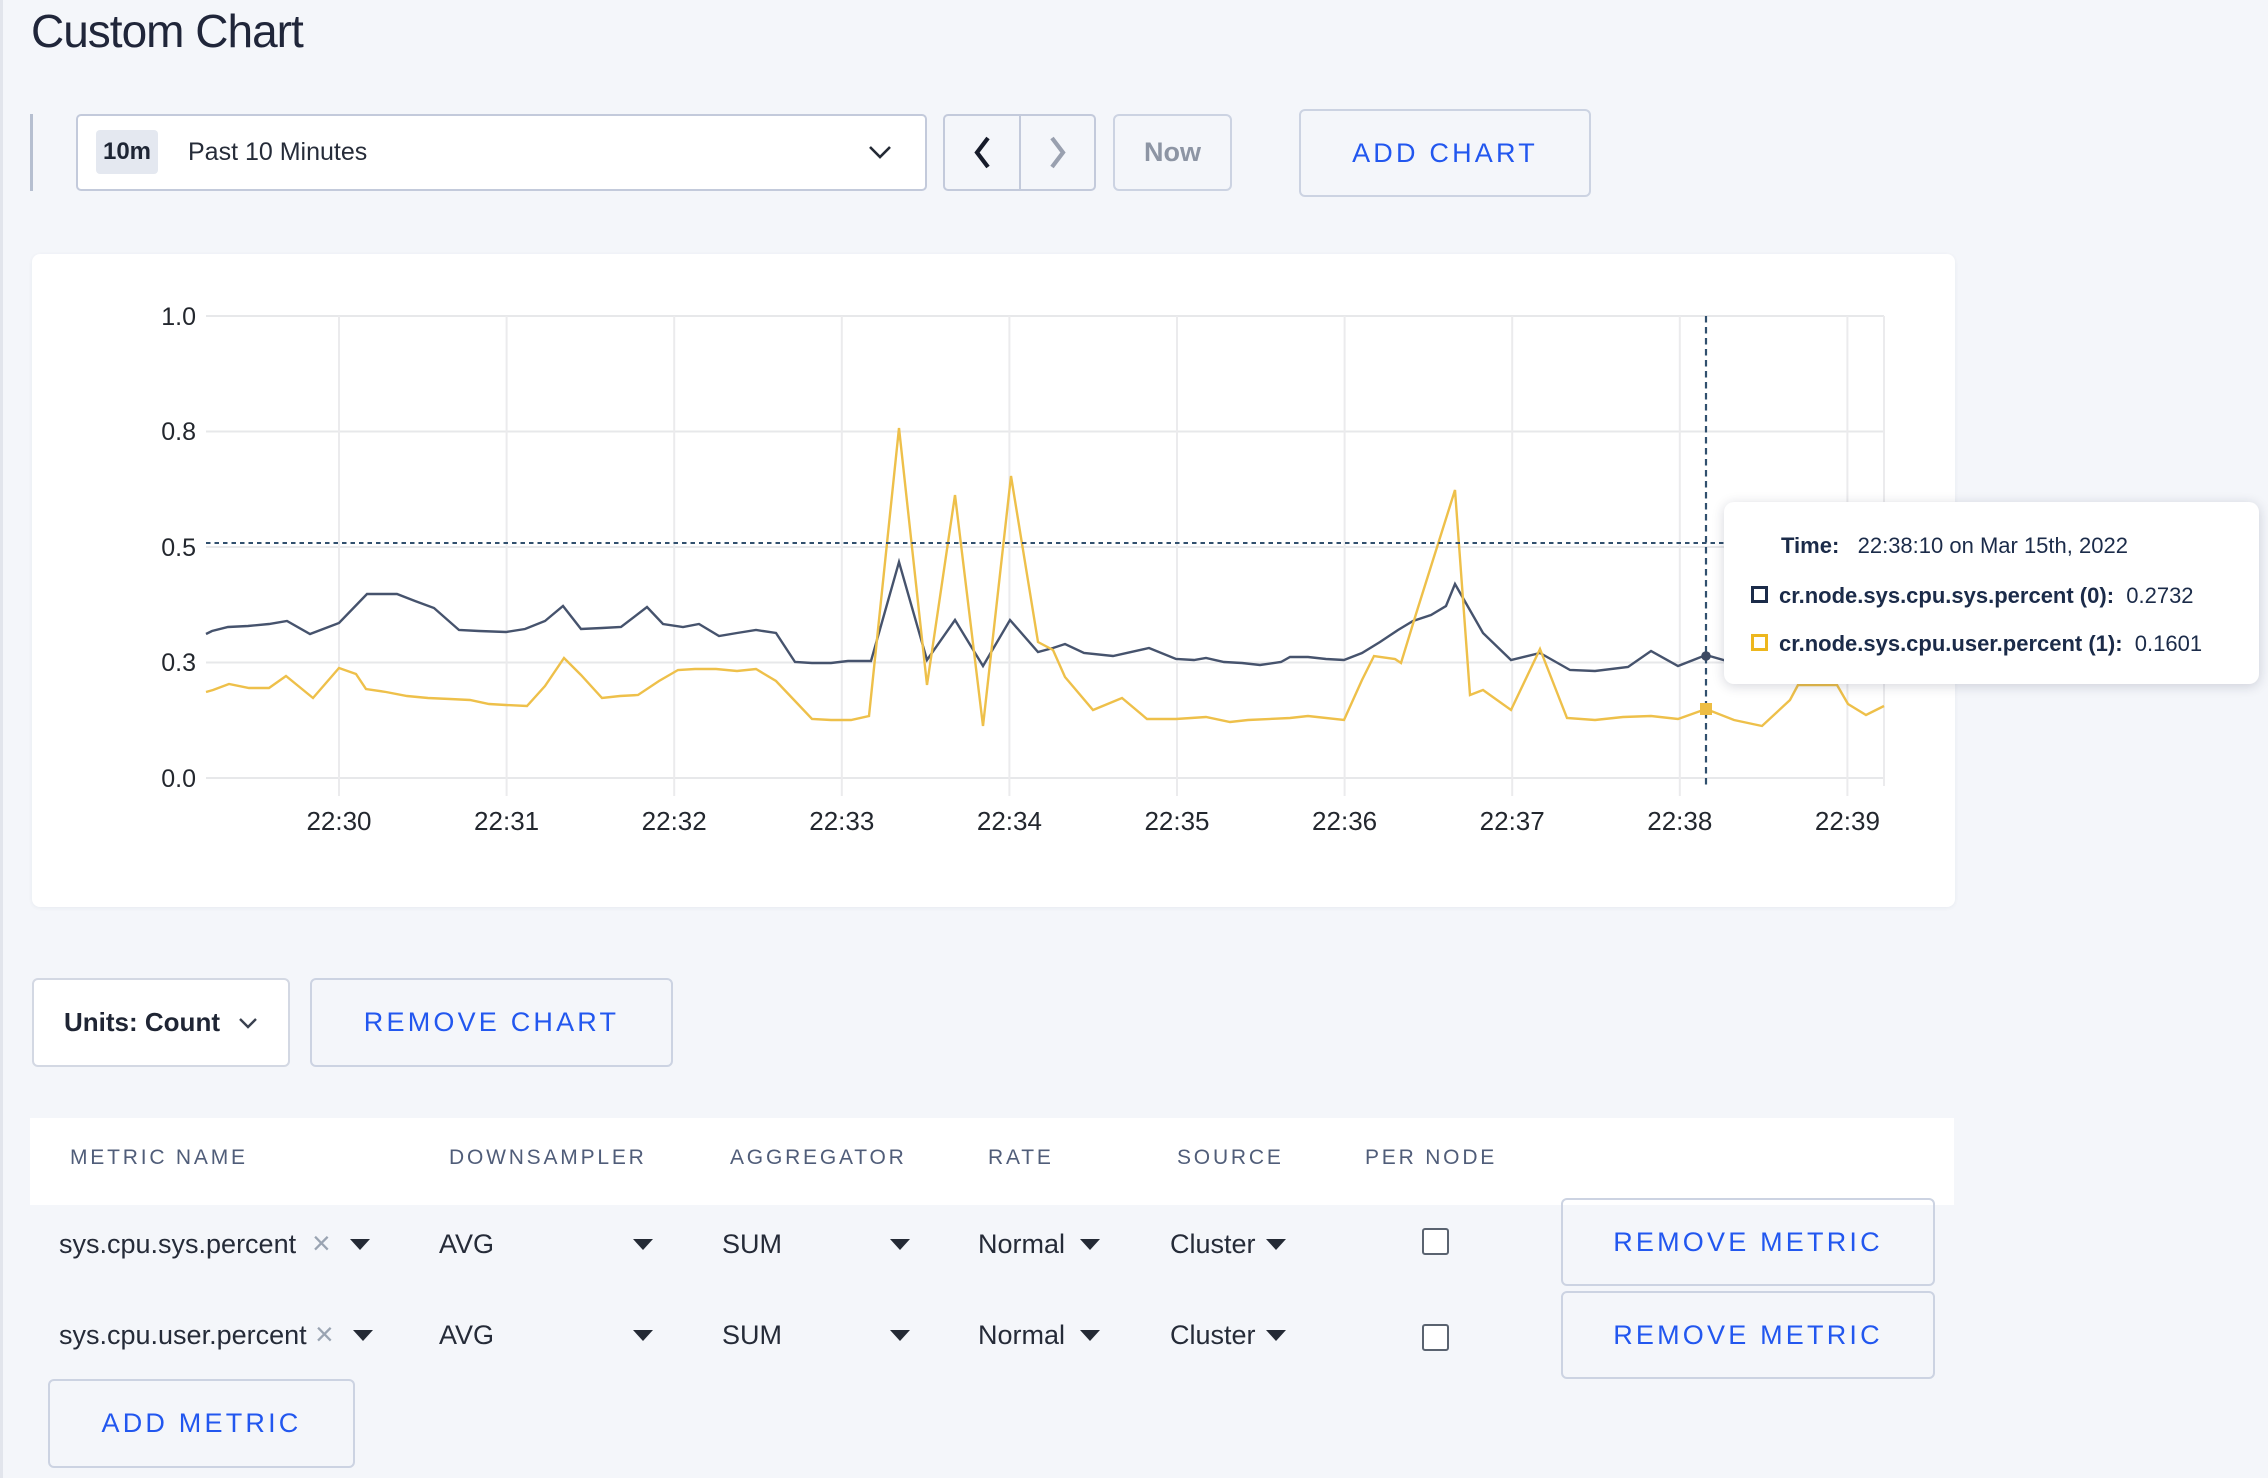 The image size is (2268, 1478). I want to click on svg-text: 22:36, so click(1344, 821).